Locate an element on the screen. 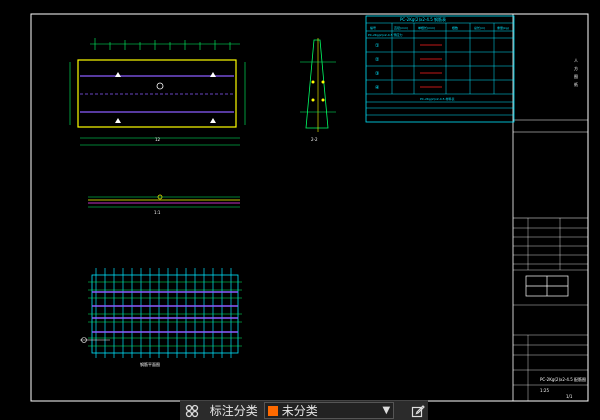  table-row-id-1: ① is located at coordinates (377, 46).